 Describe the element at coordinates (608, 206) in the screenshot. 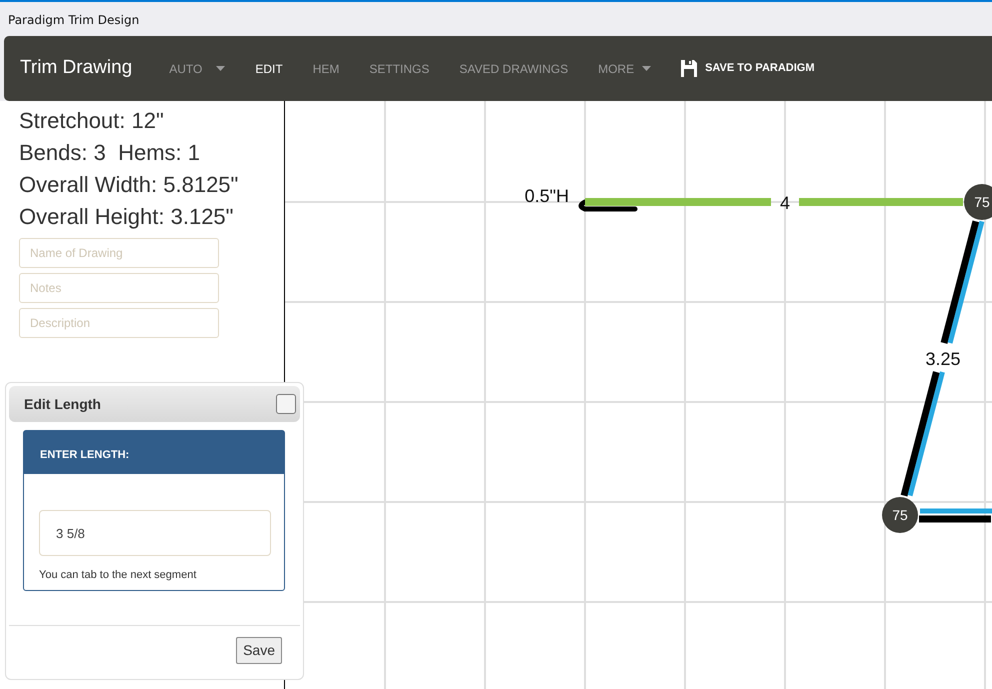

I see `hem-line` at that location.